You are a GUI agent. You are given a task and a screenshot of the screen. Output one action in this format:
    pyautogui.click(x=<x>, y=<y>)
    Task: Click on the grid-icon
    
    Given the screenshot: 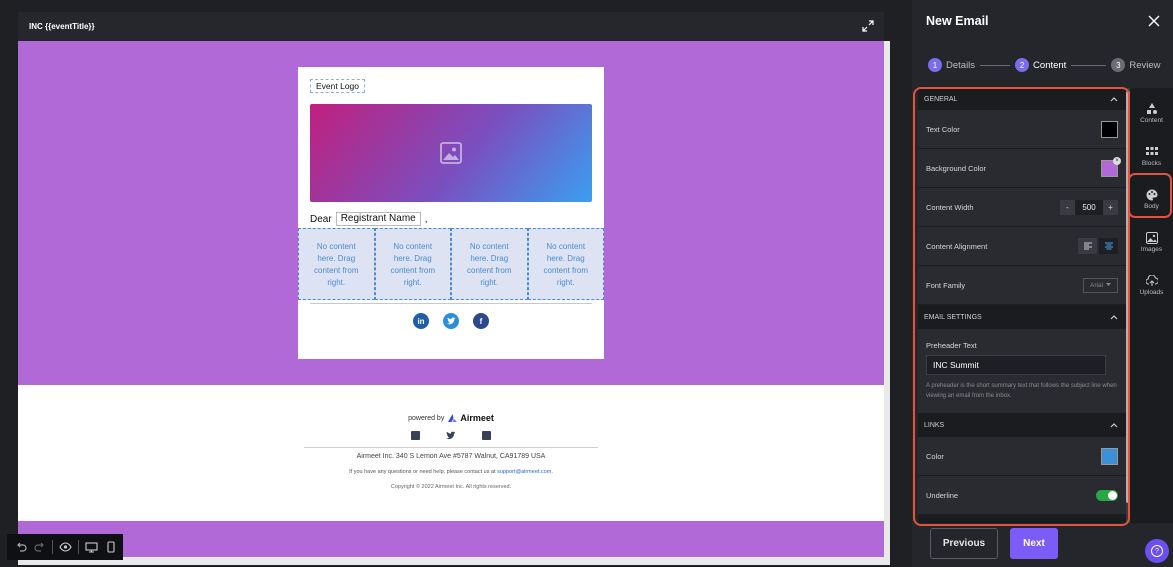 What is the action you would take?
    pyautogui.click(x=1151, y=150)
    